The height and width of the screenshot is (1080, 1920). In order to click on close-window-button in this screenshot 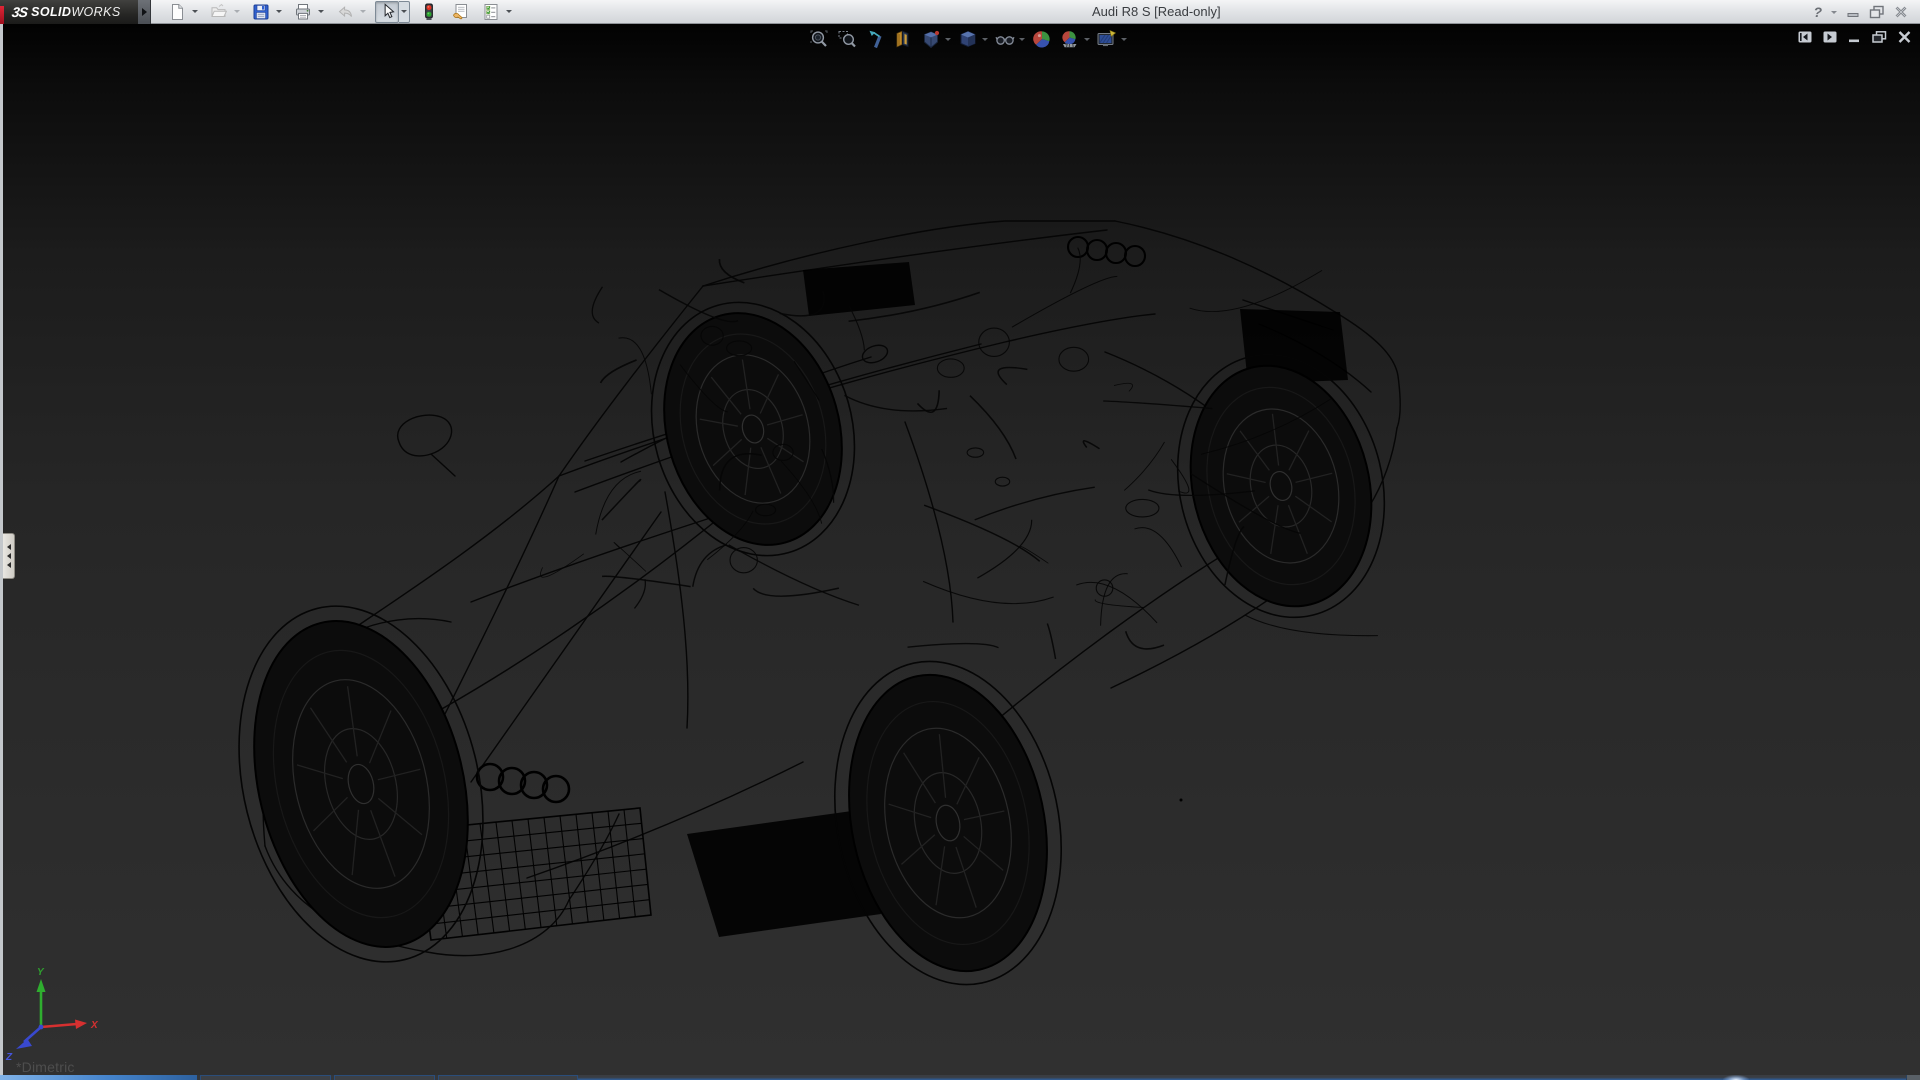, I will do `click(1901, 12)`.